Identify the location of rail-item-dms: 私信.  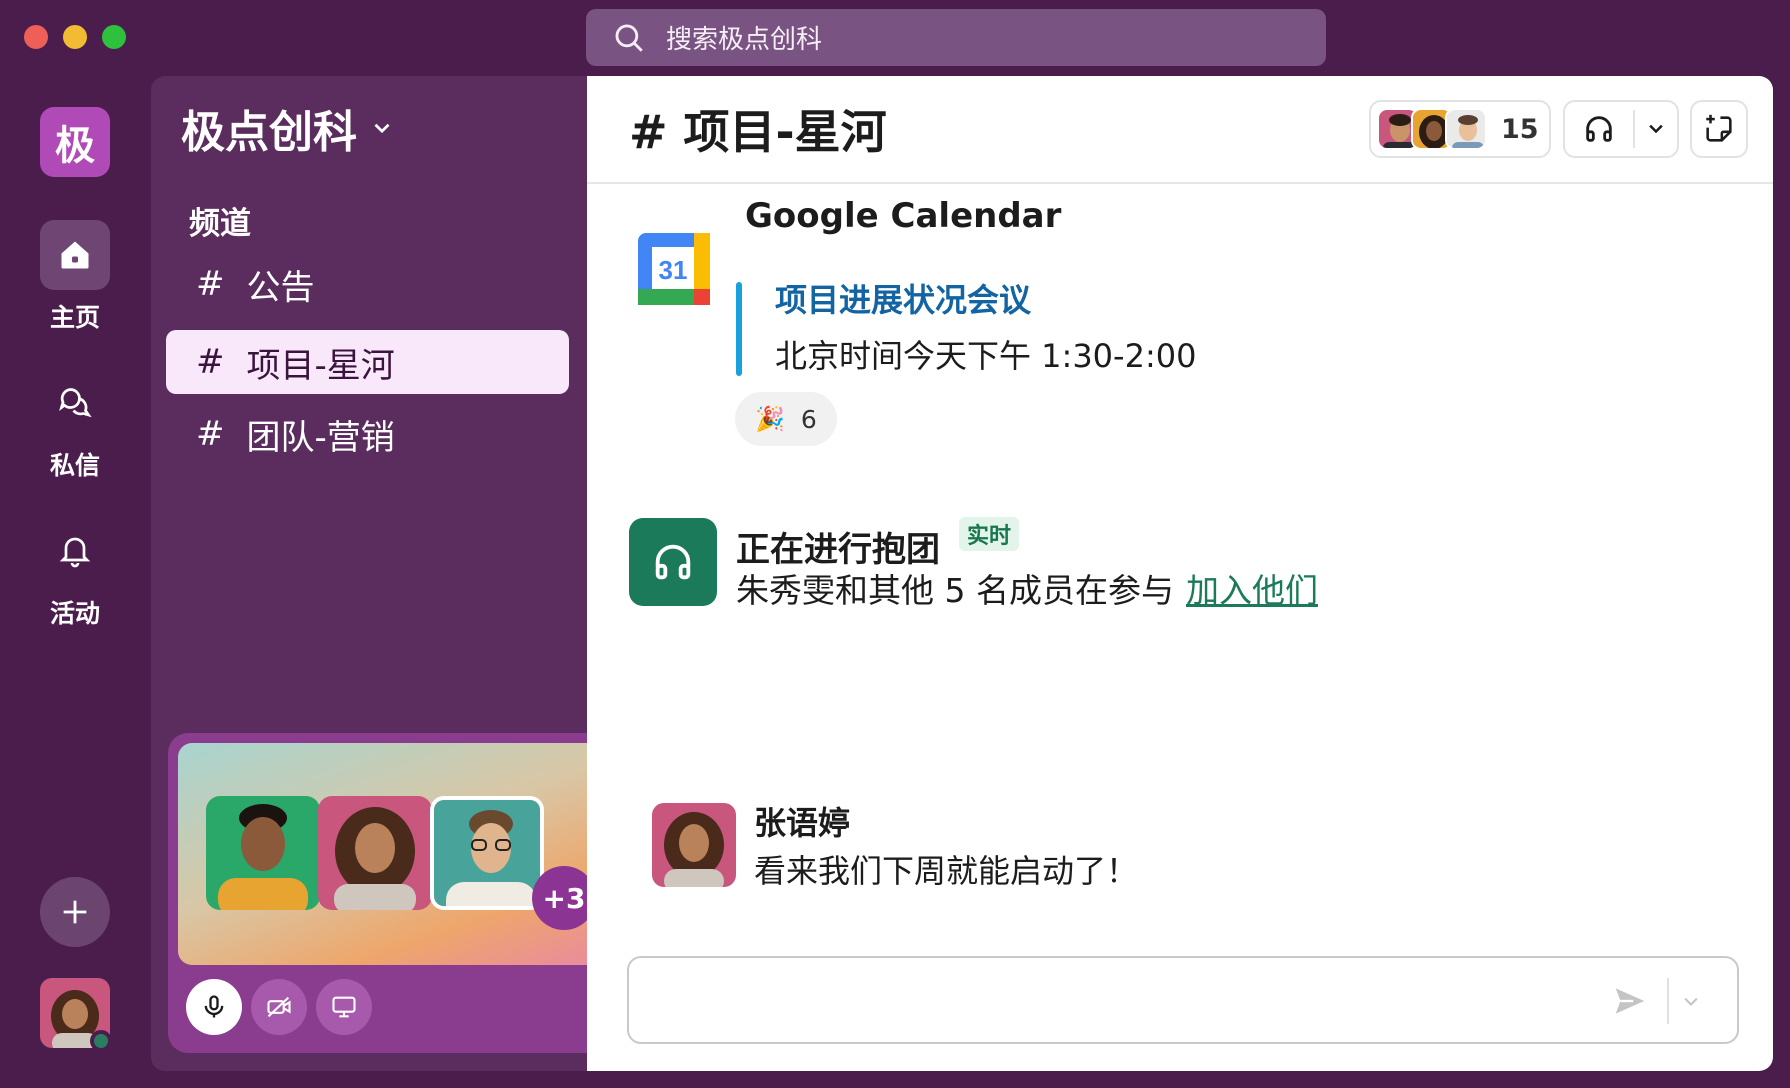
(75, 425).